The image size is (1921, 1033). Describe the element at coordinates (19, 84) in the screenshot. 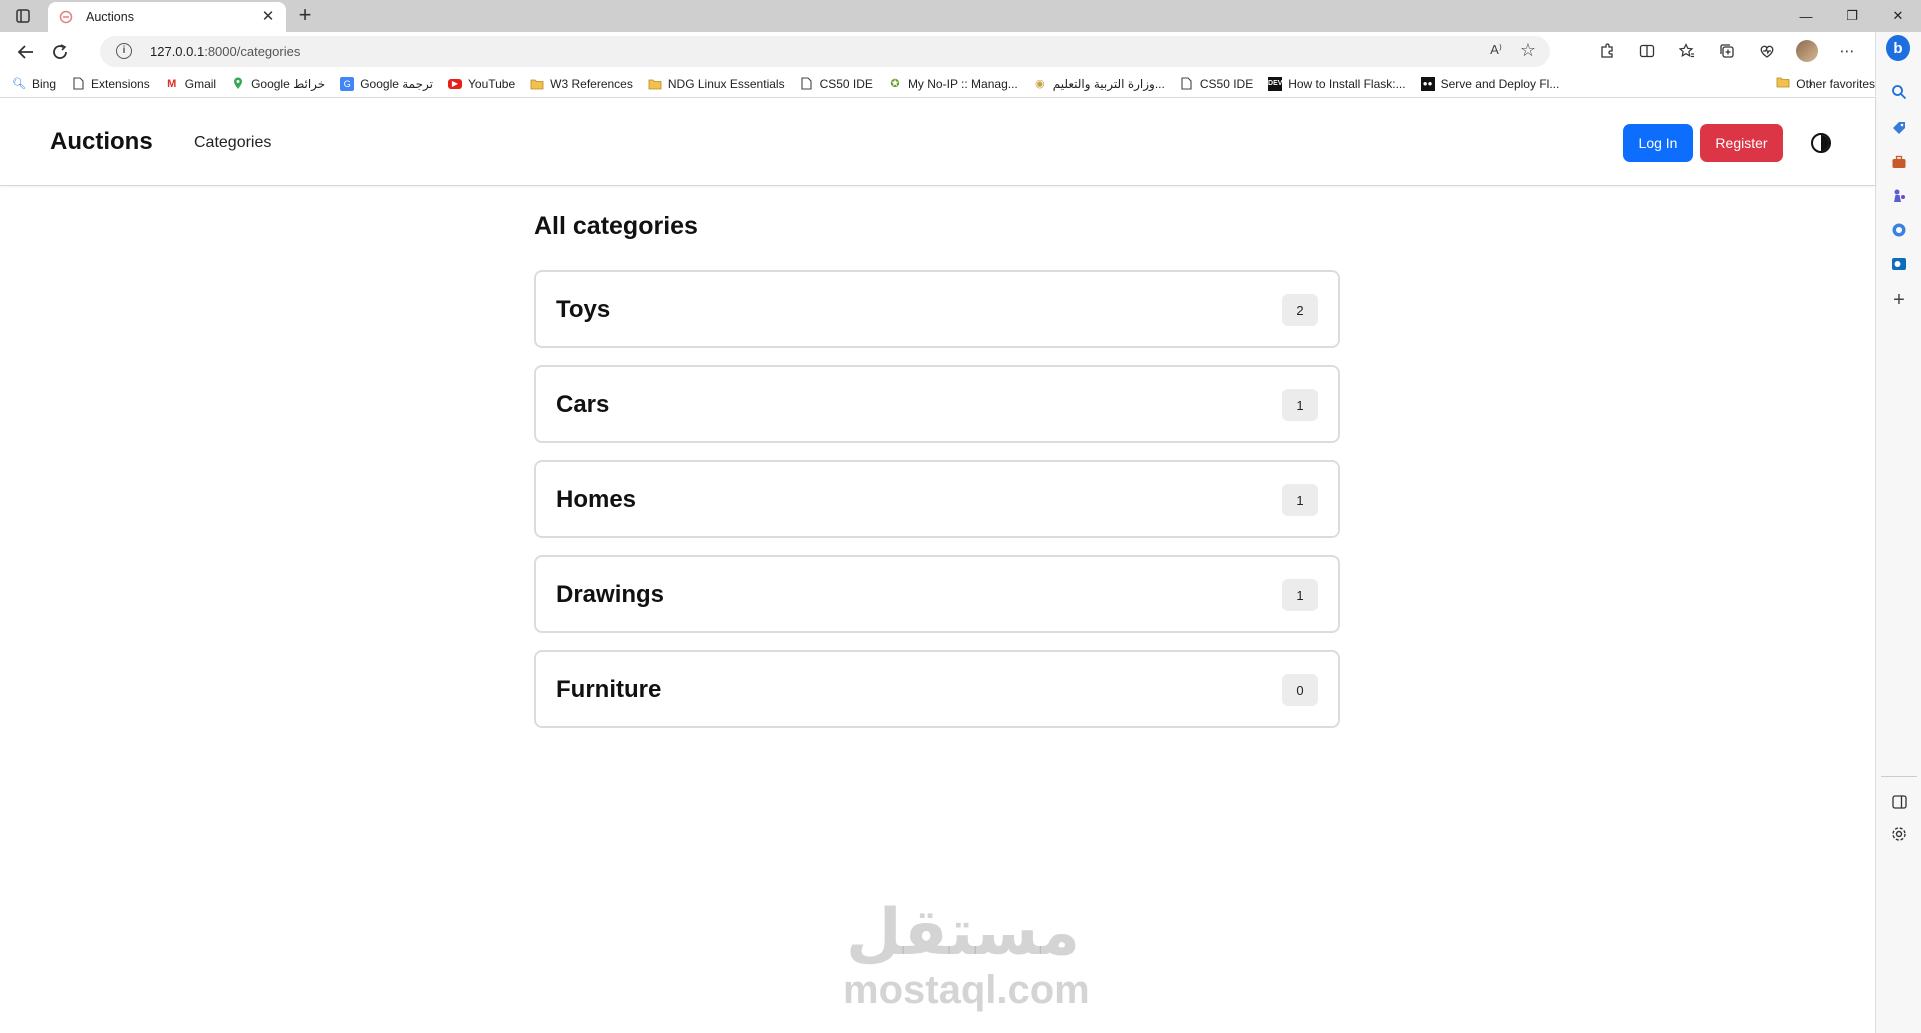

I see `search-icon: 🔍︎` at that location.